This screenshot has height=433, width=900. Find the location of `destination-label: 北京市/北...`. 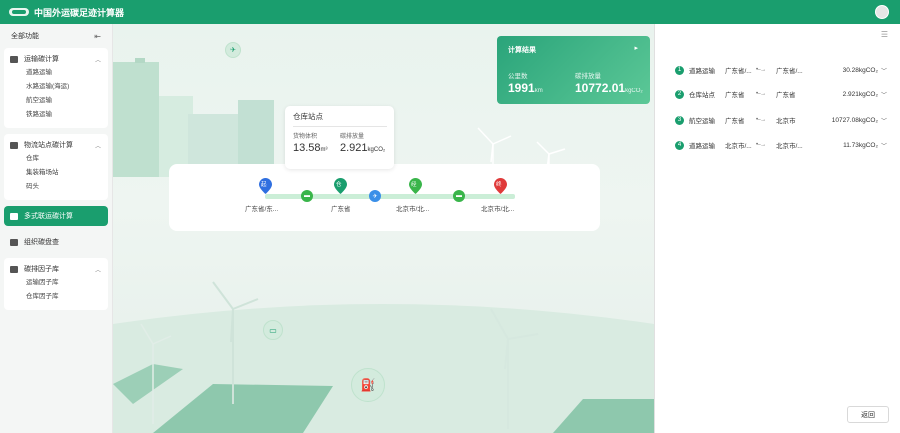

destination-label: 北京市/北... is located at coordinates (498, 209).